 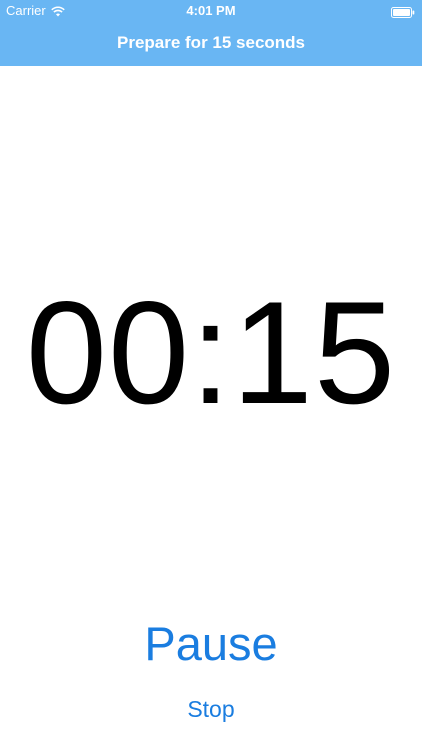 I want to click on status-time: 4:01 PM, so click(x=211, y=10).